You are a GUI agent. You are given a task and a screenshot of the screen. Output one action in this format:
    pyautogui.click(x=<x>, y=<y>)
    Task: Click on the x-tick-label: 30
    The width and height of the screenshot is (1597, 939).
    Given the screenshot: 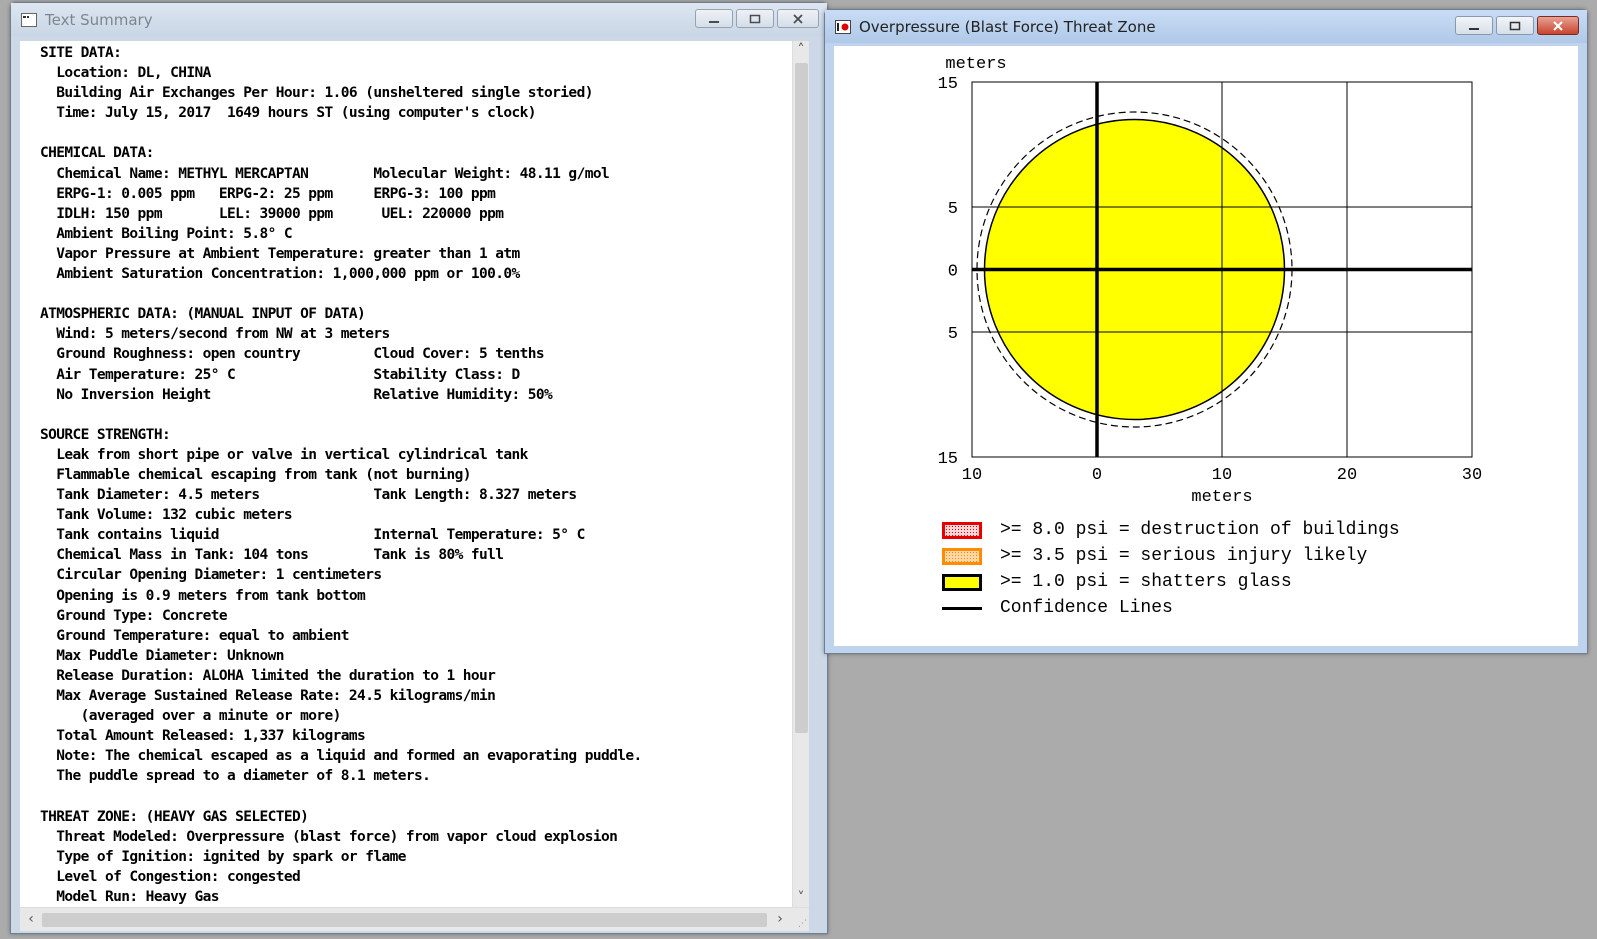 What is the action you would take?
    pyautogui.click(x=1472, y=475)
    